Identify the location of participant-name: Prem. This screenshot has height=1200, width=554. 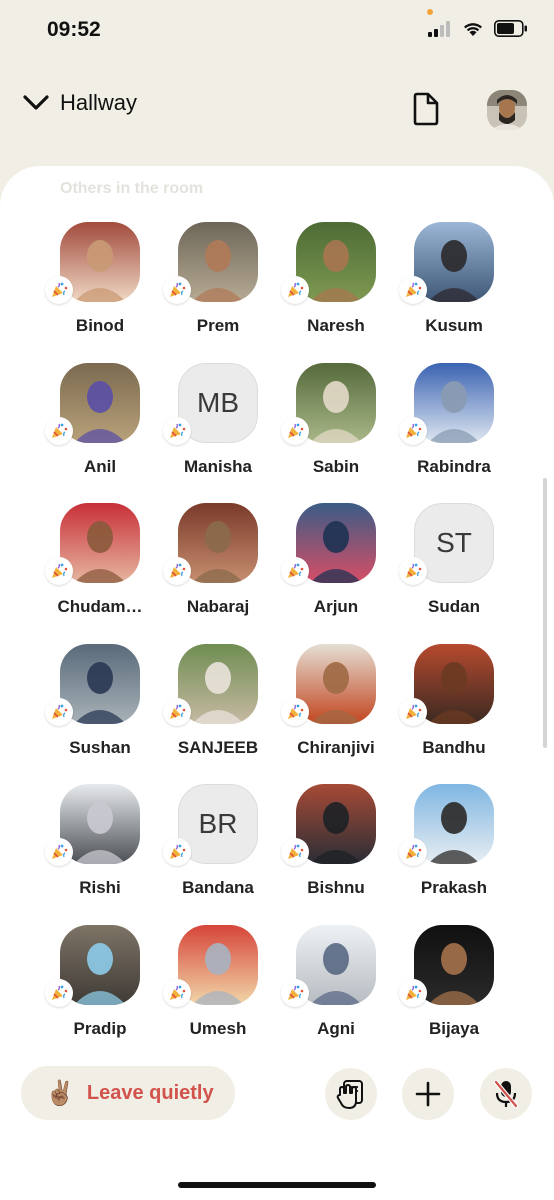
(218, 325).